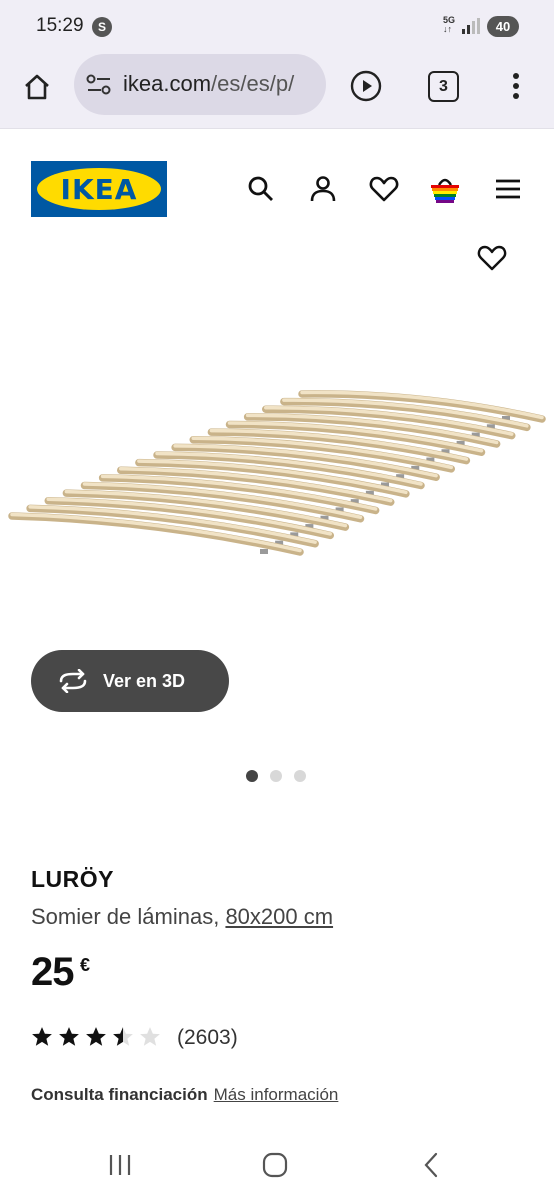 This screenshot has height=1200, width=554. What do you see at coordinates (277, 27) in the screenshot?
I see `status-bar: 15:29 S 5G ↓↑ 40` at bounding box center [277, 27].